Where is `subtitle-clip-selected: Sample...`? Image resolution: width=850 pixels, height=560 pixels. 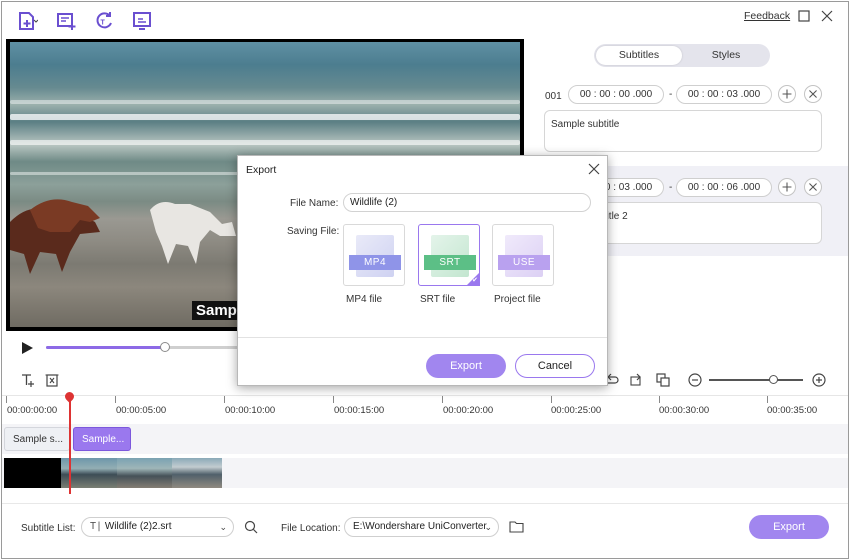 subtitle-clip-selected: Sample... is located at coordinates (102, 439).